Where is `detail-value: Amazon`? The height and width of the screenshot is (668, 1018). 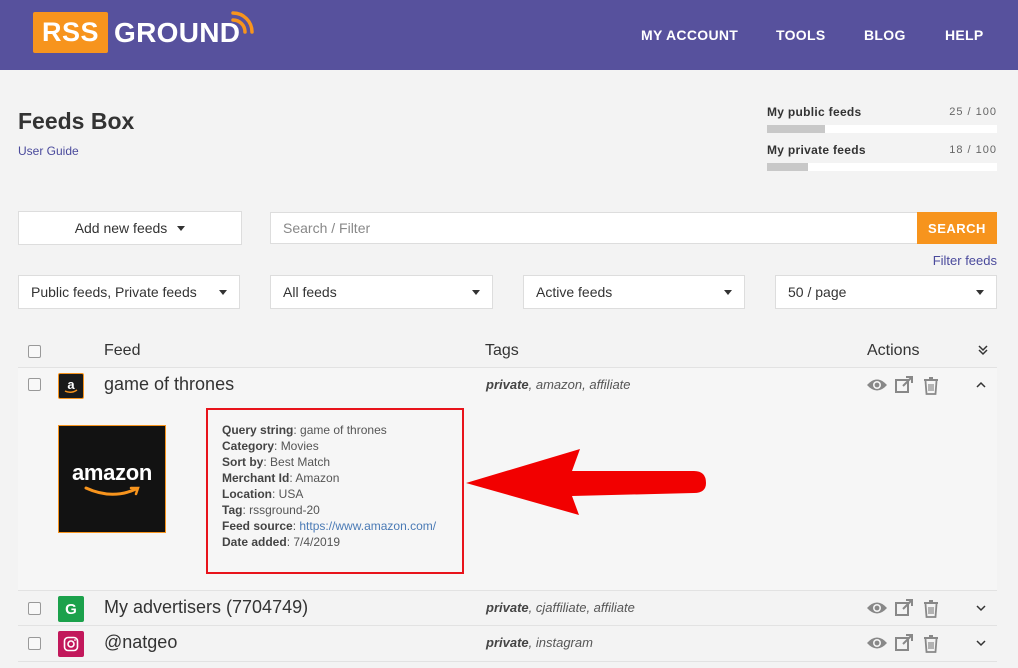
detail-value: Amazon is located at coordinates (317, 478).